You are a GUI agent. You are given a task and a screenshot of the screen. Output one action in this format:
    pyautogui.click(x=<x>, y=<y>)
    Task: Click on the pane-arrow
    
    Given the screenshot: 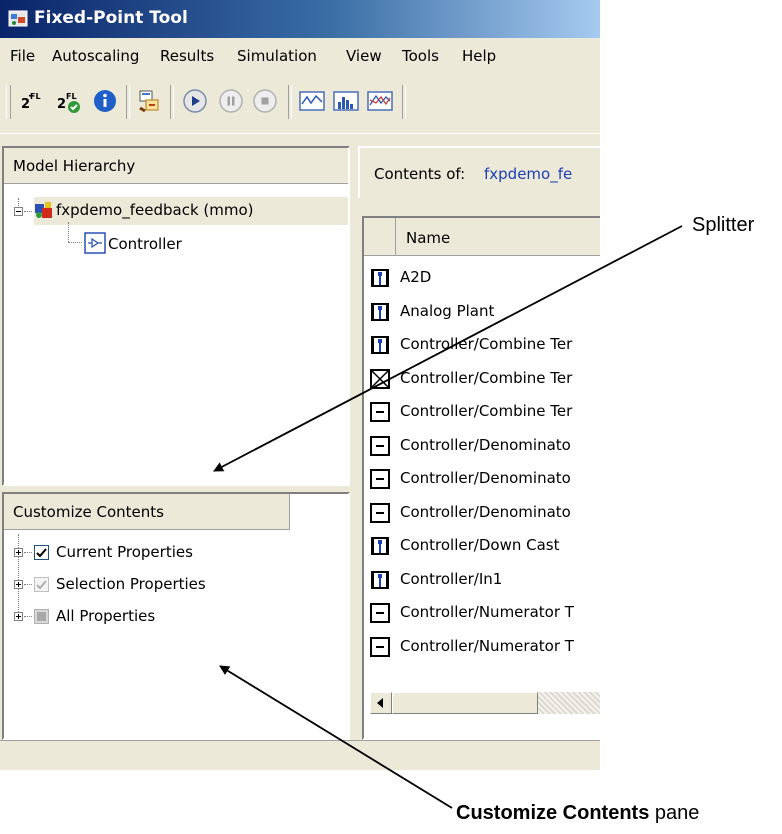 What is the action you would take?
    pyautogui.click(x=336, y=737)
    